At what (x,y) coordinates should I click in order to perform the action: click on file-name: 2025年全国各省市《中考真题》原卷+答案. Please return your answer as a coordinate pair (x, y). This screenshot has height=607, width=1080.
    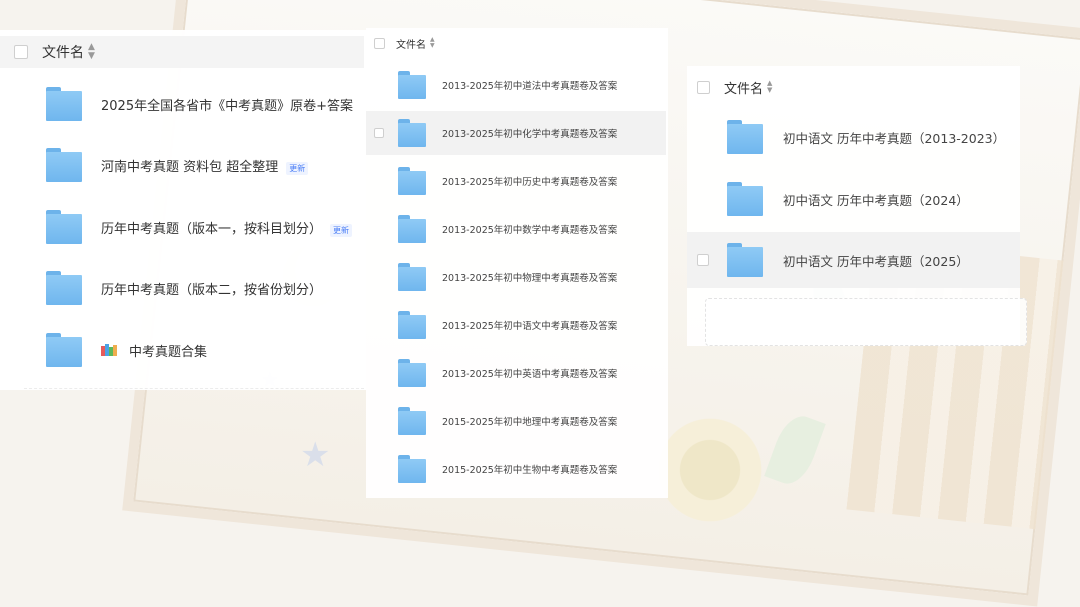
    Looking at the image, I should click on (227, 104).